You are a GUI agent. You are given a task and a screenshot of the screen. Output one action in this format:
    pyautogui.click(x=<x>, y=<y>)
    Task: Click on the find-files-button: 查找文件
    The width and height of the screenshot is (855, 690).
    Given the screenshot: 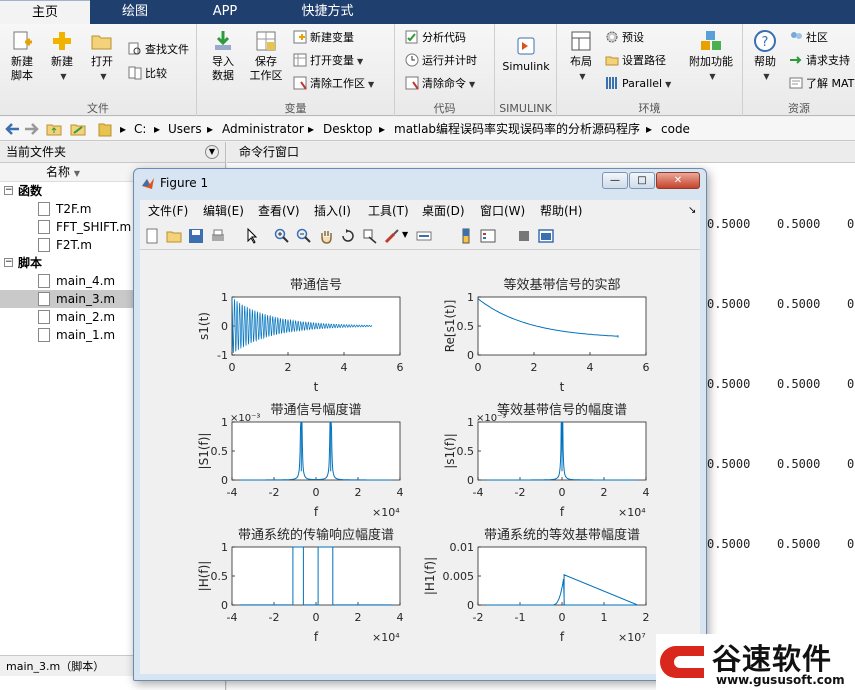 What is the action you would take?
    pyautogui.click(x=158, y=50)
    